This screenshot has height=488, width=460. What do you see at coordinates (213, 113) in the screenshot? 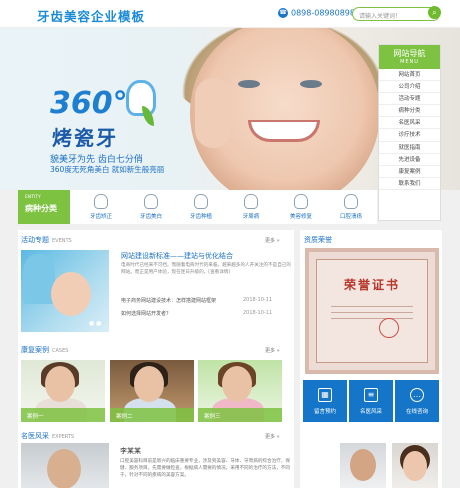
I see `hero-model-hand` at bounding box center [213, 113].